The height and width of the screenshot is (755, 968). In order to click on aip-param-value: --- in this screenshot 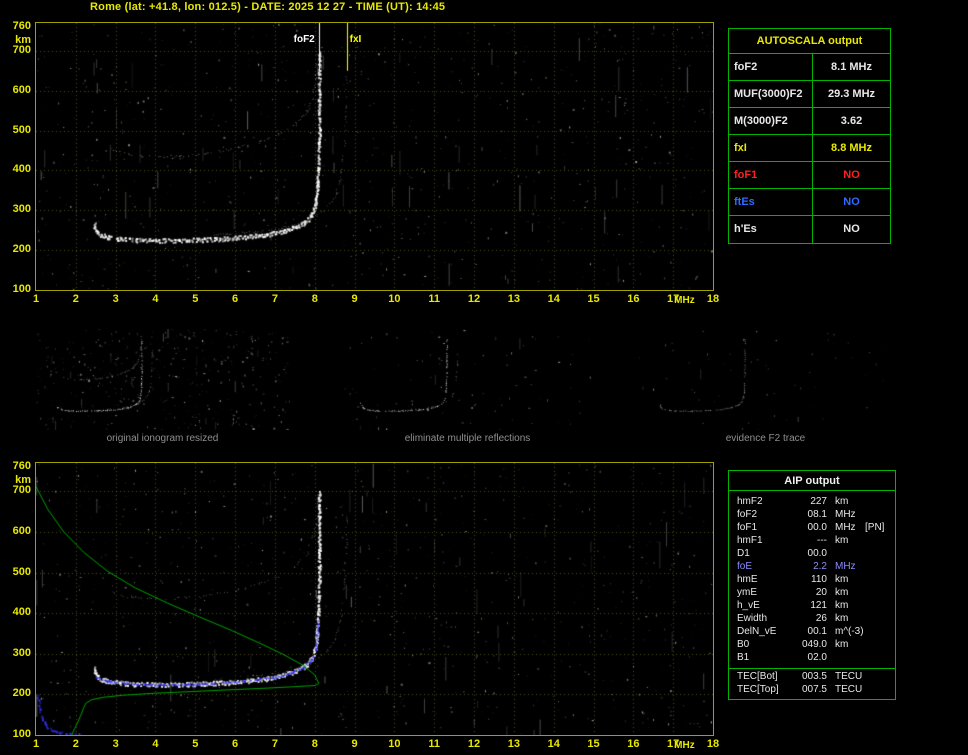, I will do `click(822, 540)`.